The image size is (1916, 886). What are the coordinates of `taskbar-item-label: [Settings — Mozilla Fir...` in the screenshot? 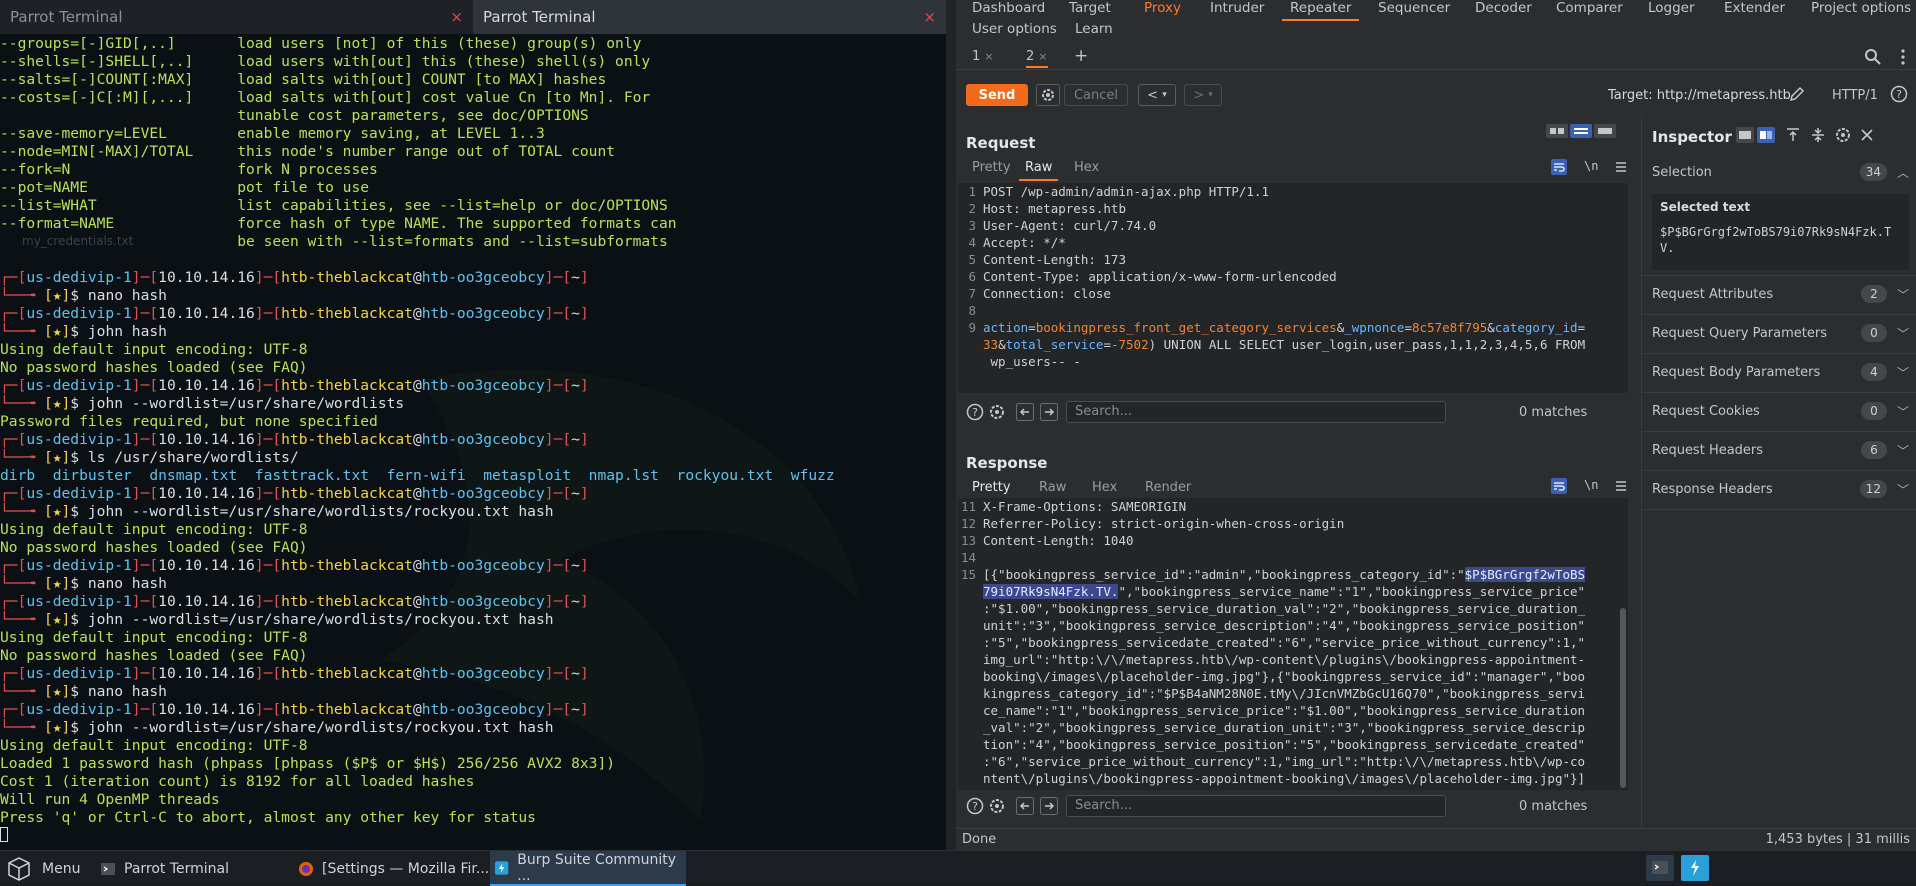 It's located at (406, 868).